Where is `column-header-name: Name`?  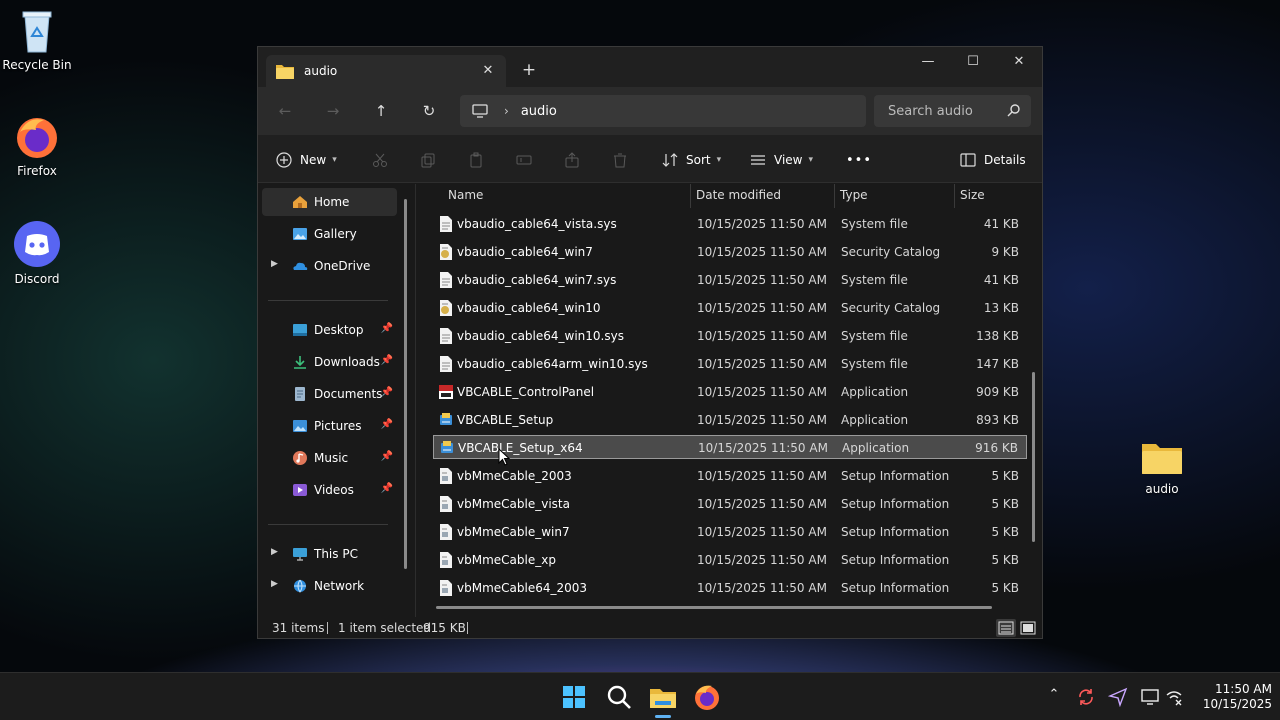
column-header-name: Name is located at coordinates (461, 196).